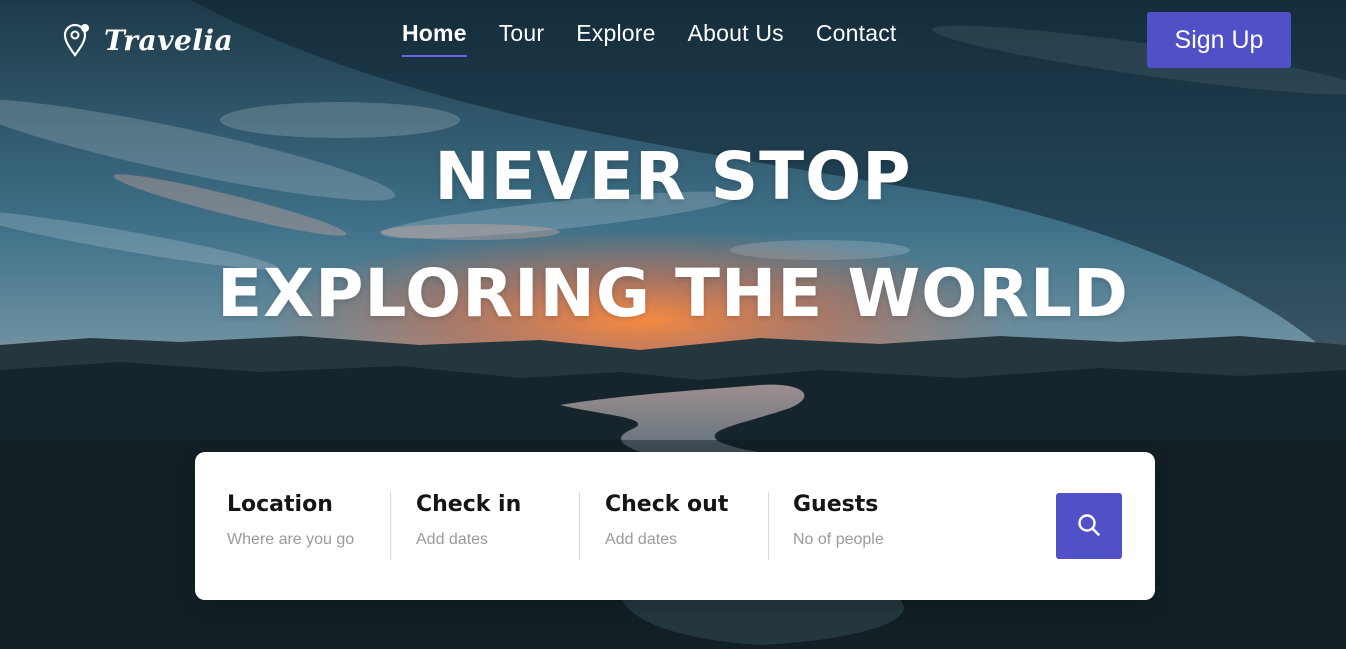 The height and width of the screenshot is (649, 1346). I want to click on hero-heading-line-1: NEVER STOP, so click(673, 176).